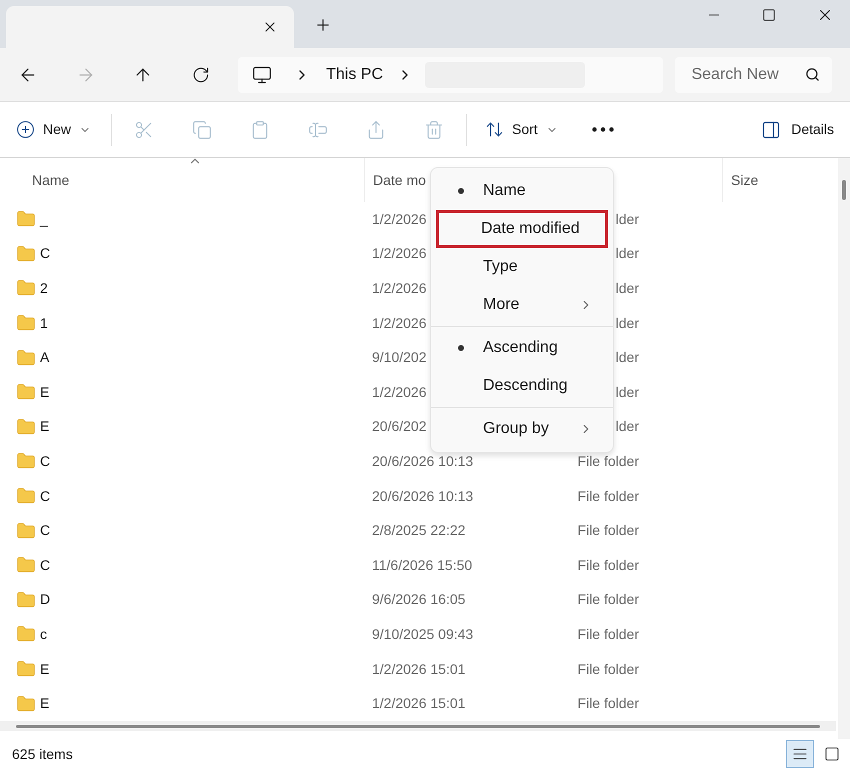 The width and height of the screenshot is (850, 769). I want to click on file-name: c, so click(43, 634).